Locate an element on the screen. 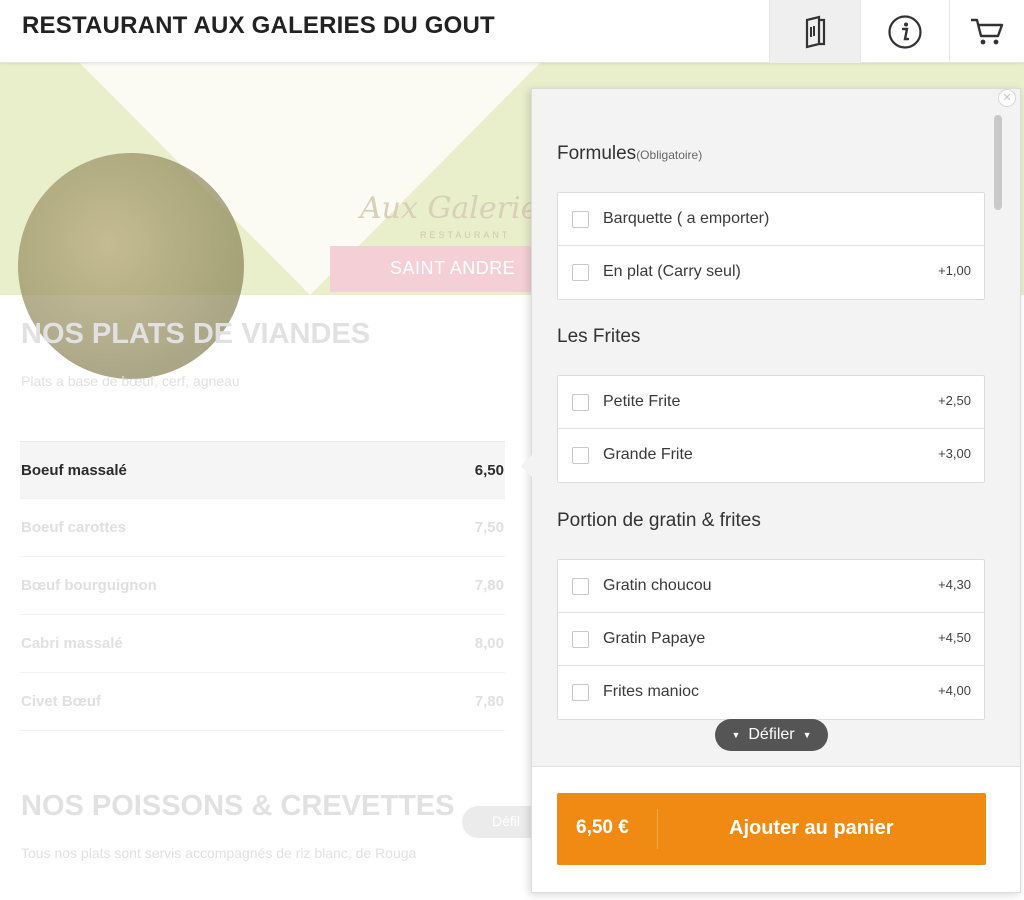  option-list: Petite Frite +2,50 Grande Frite +3,00 is located at coordinates (771, 429).